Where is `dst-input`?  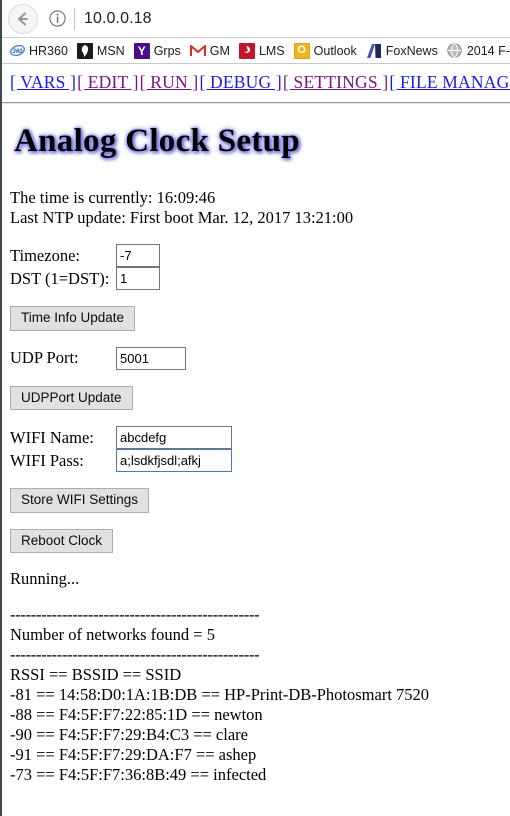
dst-input is located at coordinates (138, 278).